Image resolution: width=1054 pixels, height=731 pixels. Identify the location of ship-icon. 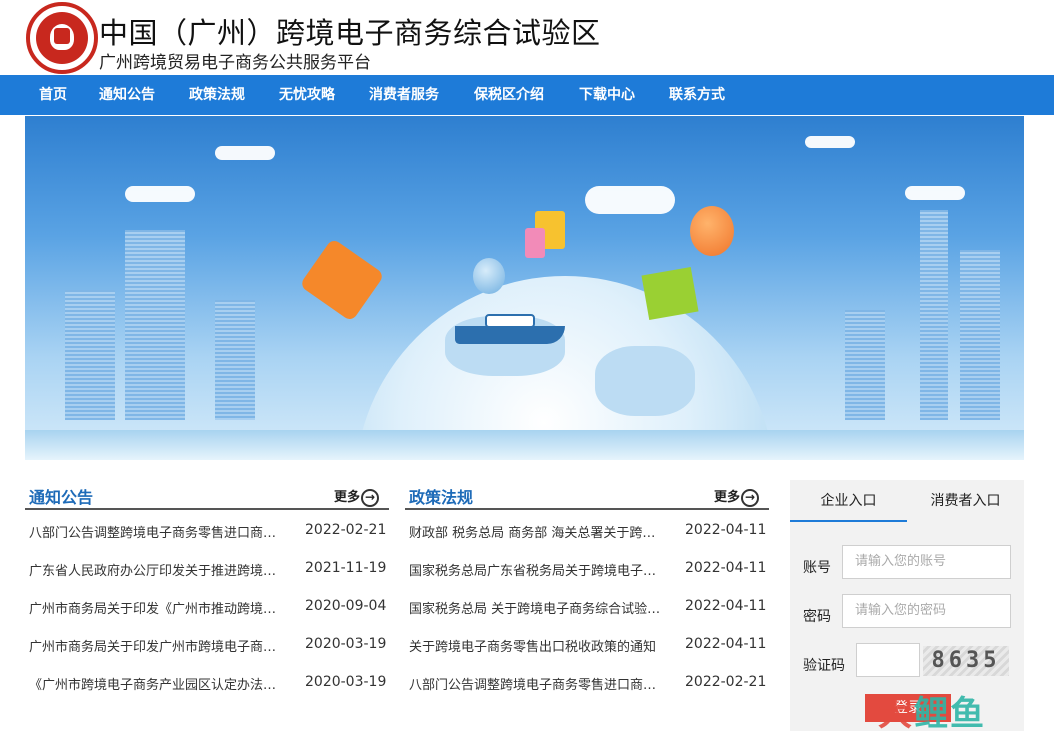
(510, 335).